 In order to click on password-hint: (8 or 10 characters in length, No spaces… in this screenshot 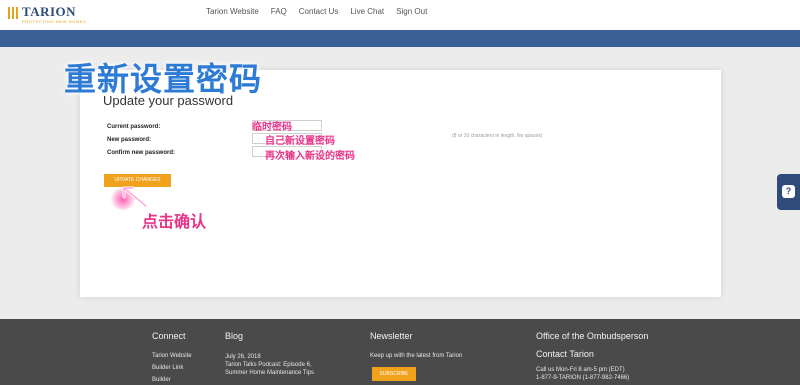, I will do `click(497, 136)`.